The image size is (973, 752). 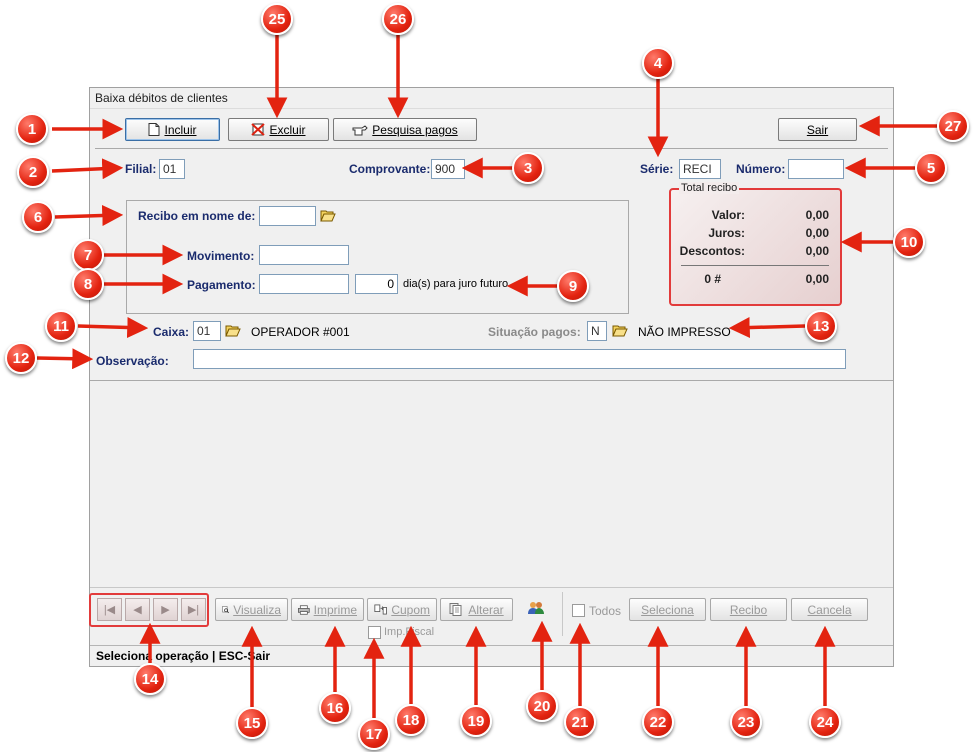 I want to click on callout-19: 19, so click(x=476, y=721).